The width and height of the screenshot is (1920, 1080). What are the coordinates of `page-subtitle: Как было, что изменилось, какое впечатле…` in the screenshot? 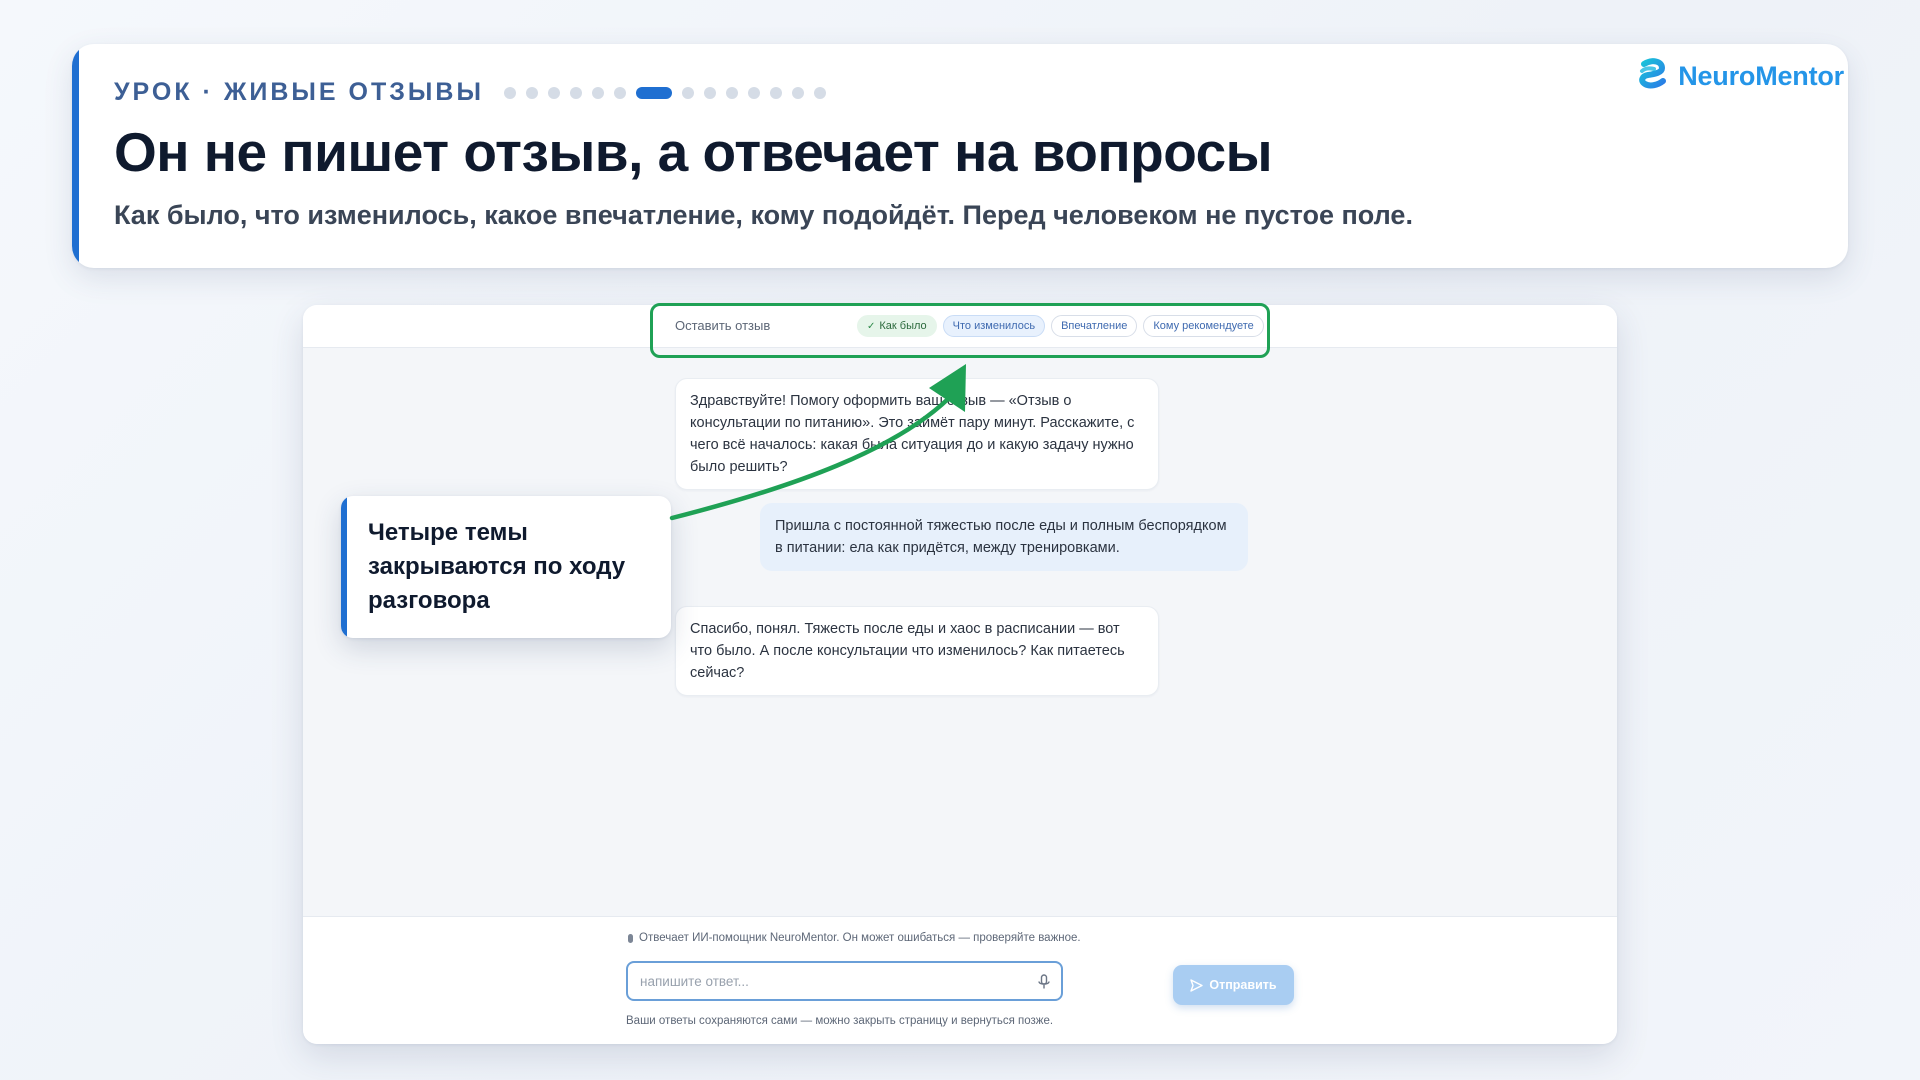 It's located at (763, 215).